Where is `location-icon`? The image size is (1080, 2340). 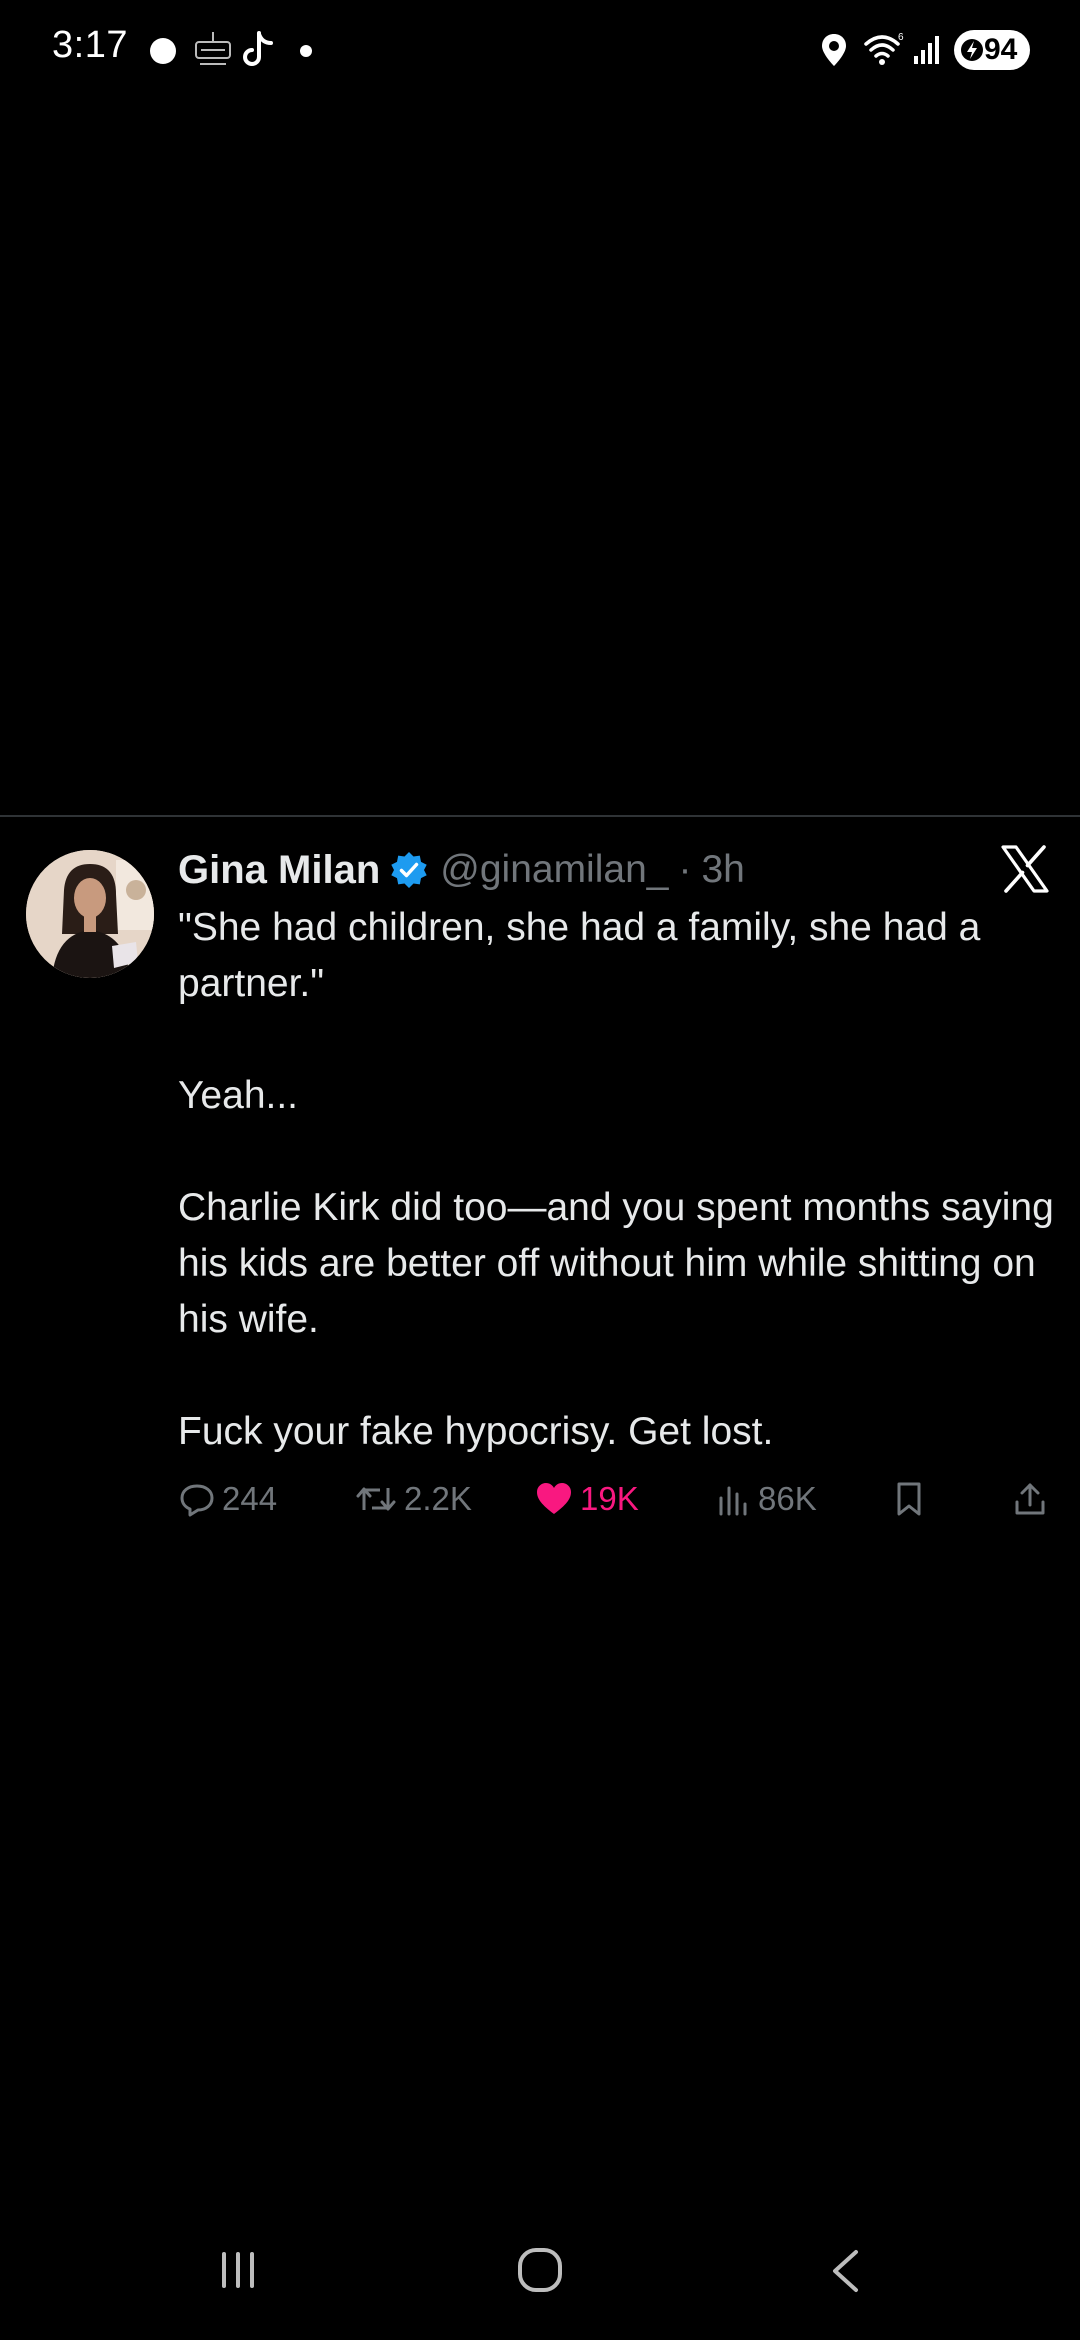
location-icon is located at coordinates (834, 50).